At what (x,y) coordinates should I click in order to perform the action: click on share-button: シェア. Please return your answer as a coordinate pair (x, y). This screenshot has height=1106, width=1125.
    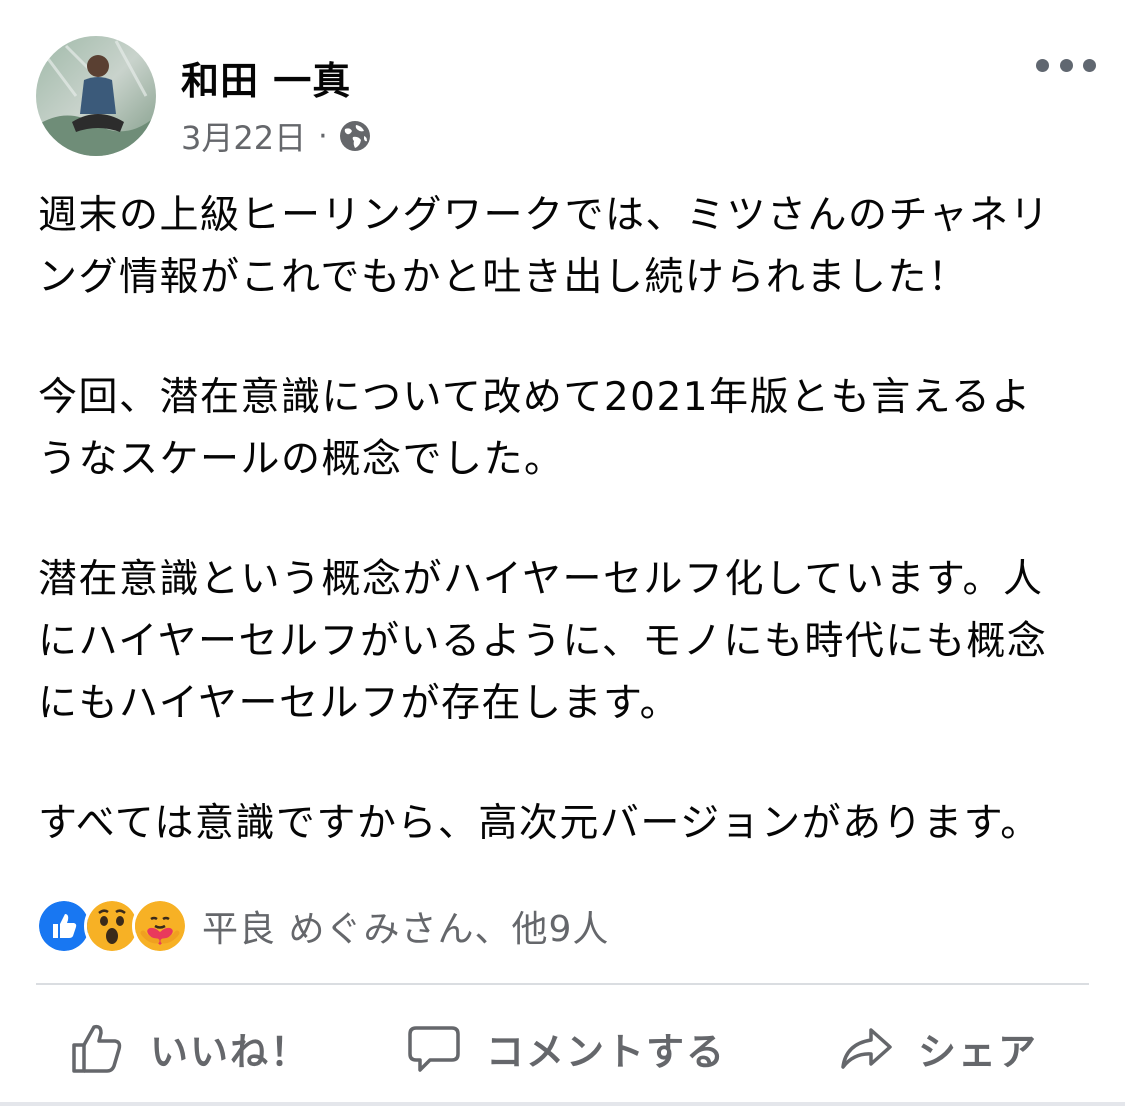
    Looking at the image, I should click on (938, 1048).